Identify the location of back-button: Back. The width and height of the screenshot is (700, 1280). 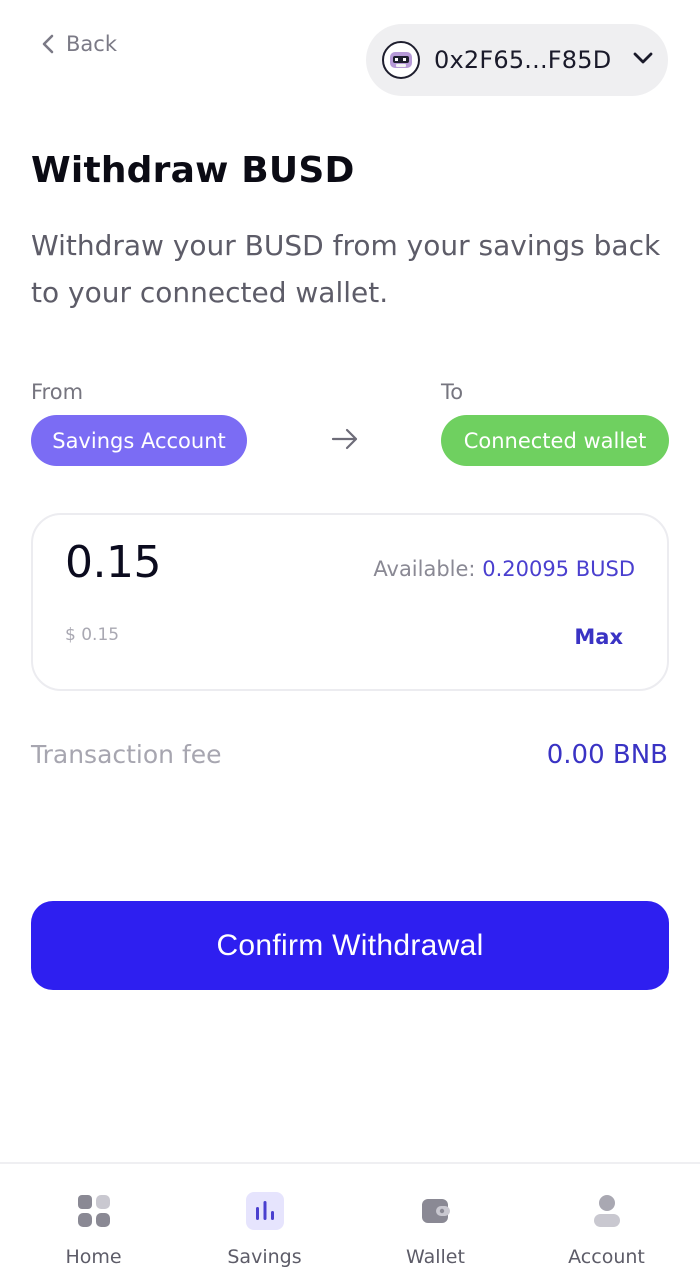
(78, 44).